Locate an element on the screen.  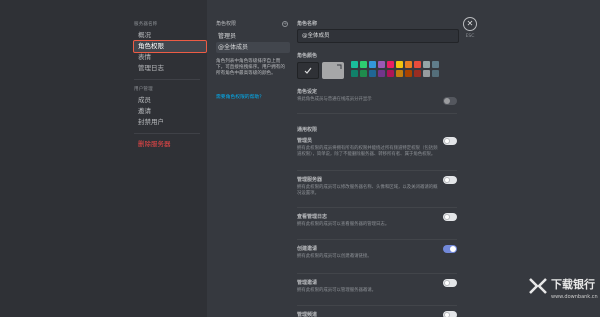
watermark-url: www.downbank.cn is located at coordinates (574, 297).